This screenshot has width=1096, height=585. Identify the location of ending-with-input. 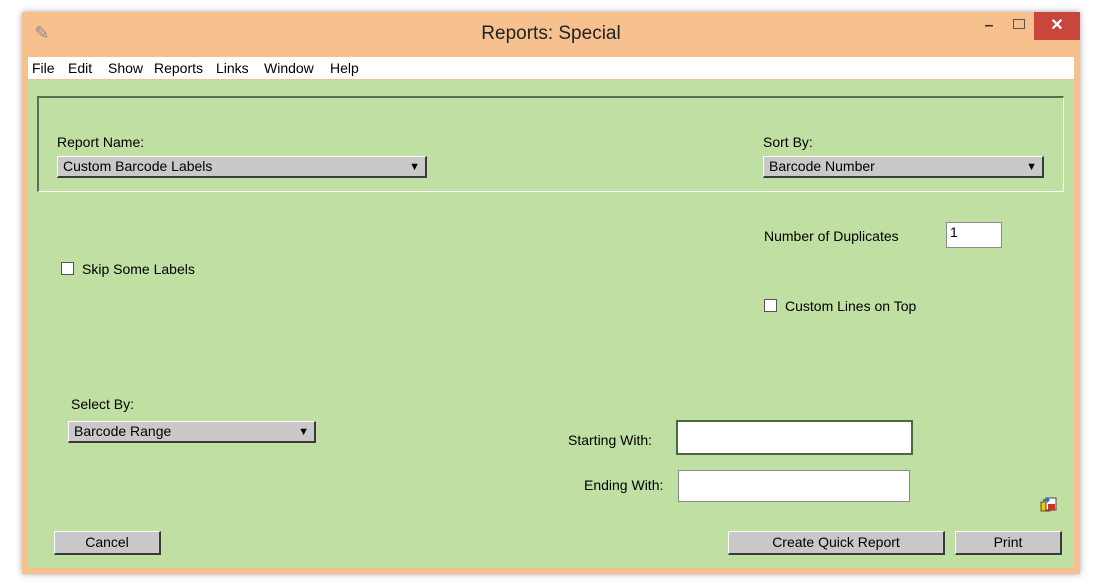
(794, 486).